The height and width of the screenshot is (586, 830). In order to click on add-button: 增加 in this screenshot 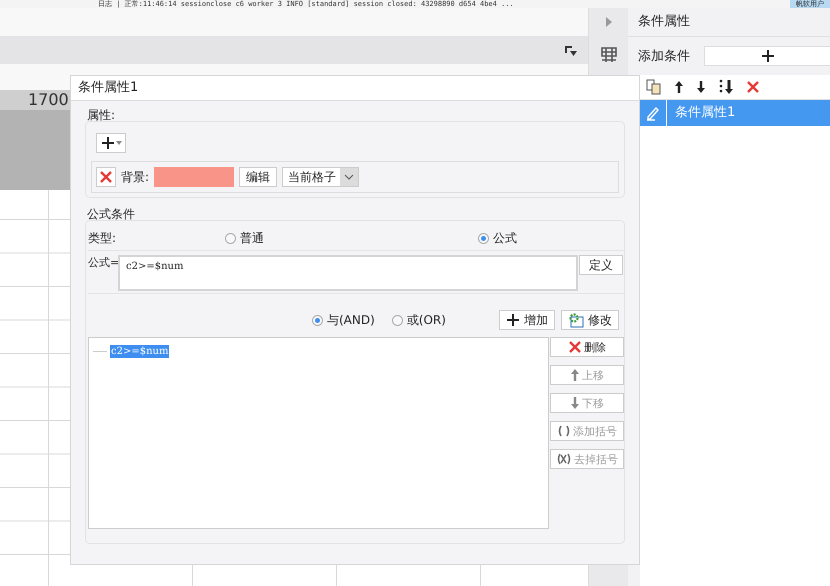, I will do `click(527, 320)`.